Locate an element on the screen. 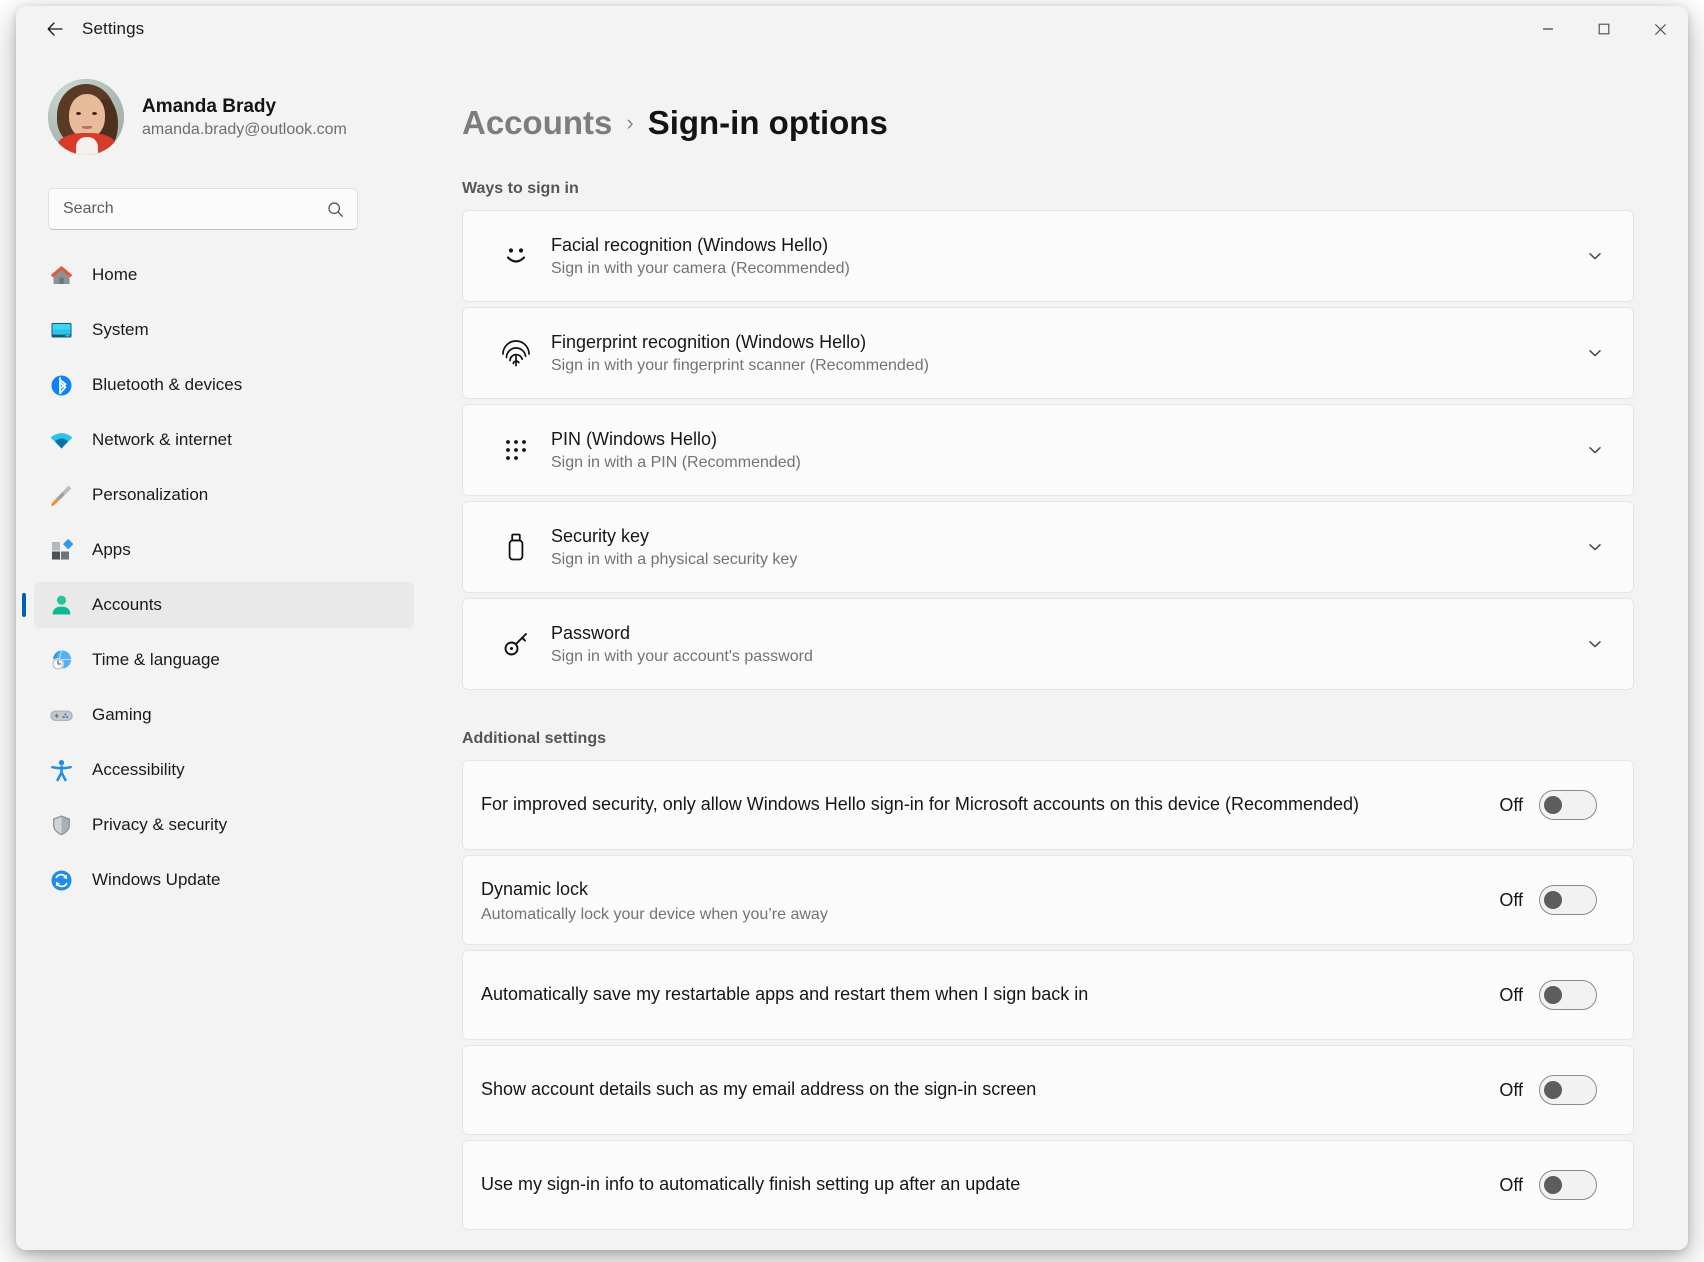 The width and height of the screenshot is (1704, 1262). sidebar-item-privacy-security: Privacy & security is located at coordinates (224, 825).